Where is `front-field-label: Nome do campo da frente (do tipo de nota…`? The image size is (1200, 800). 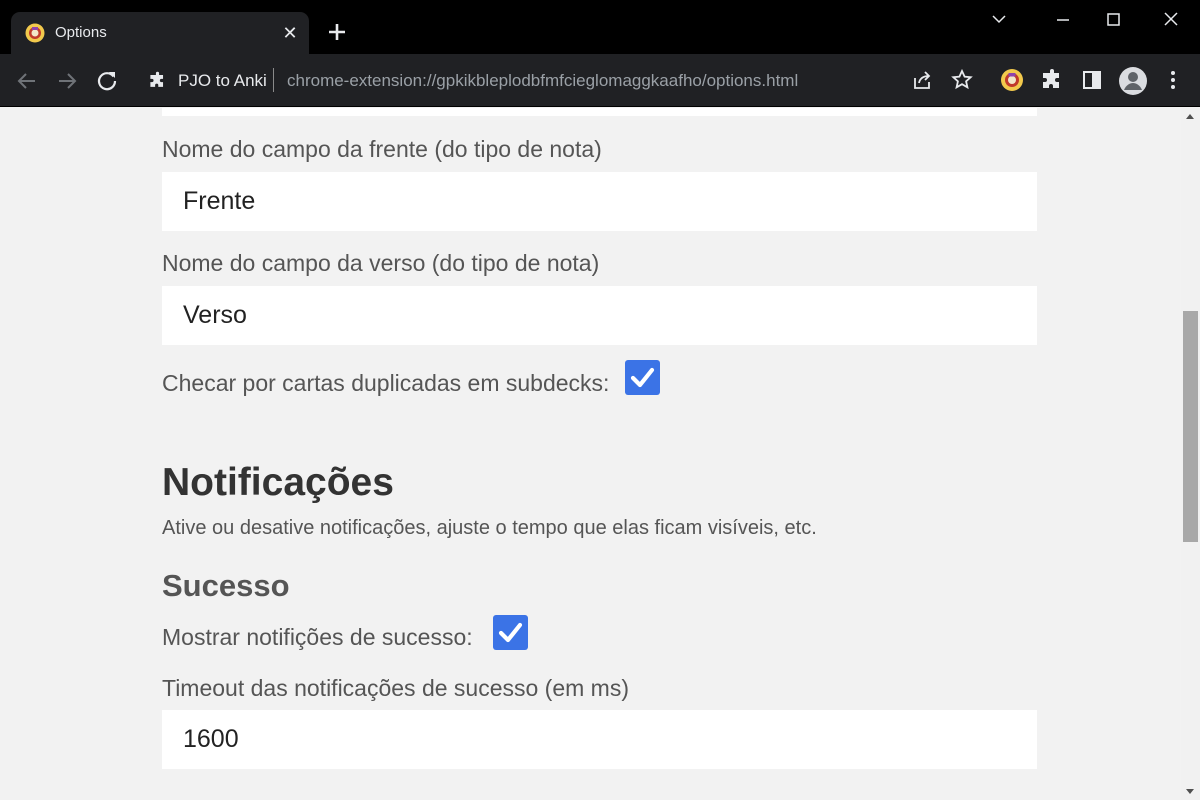 front-field-label: Nome do campo da frente (do tipo de nota… is located at coordinates (382, 149).